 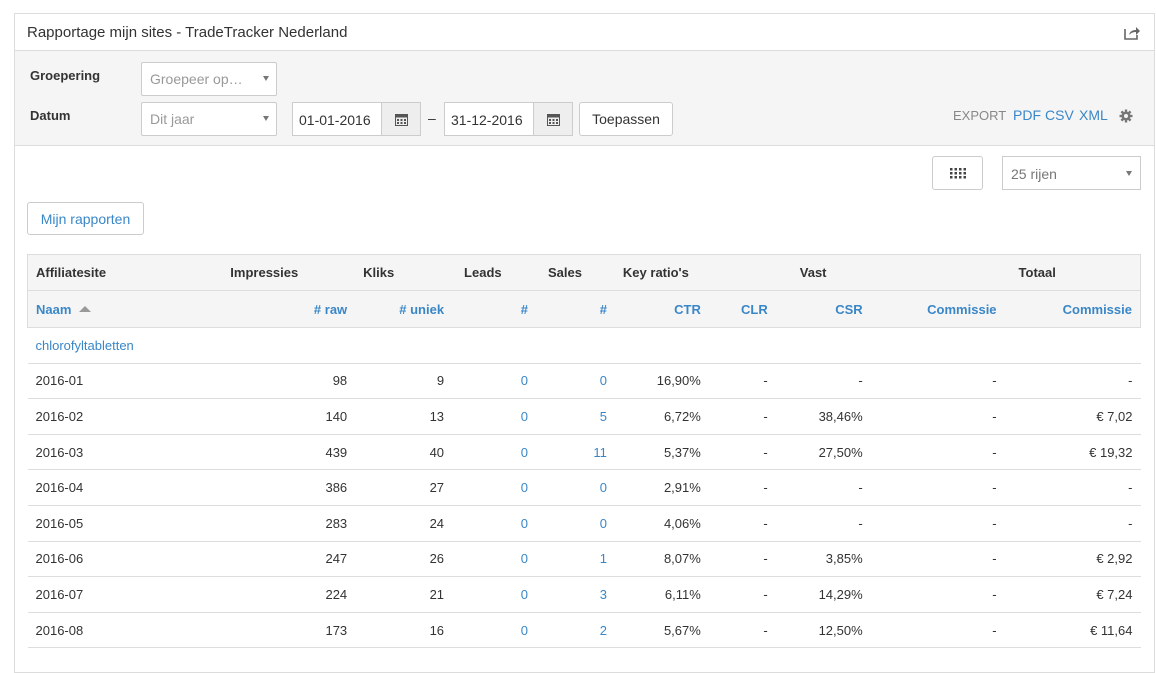 I want to click on apply-button: Toepassen, so click(x=626, y=119).